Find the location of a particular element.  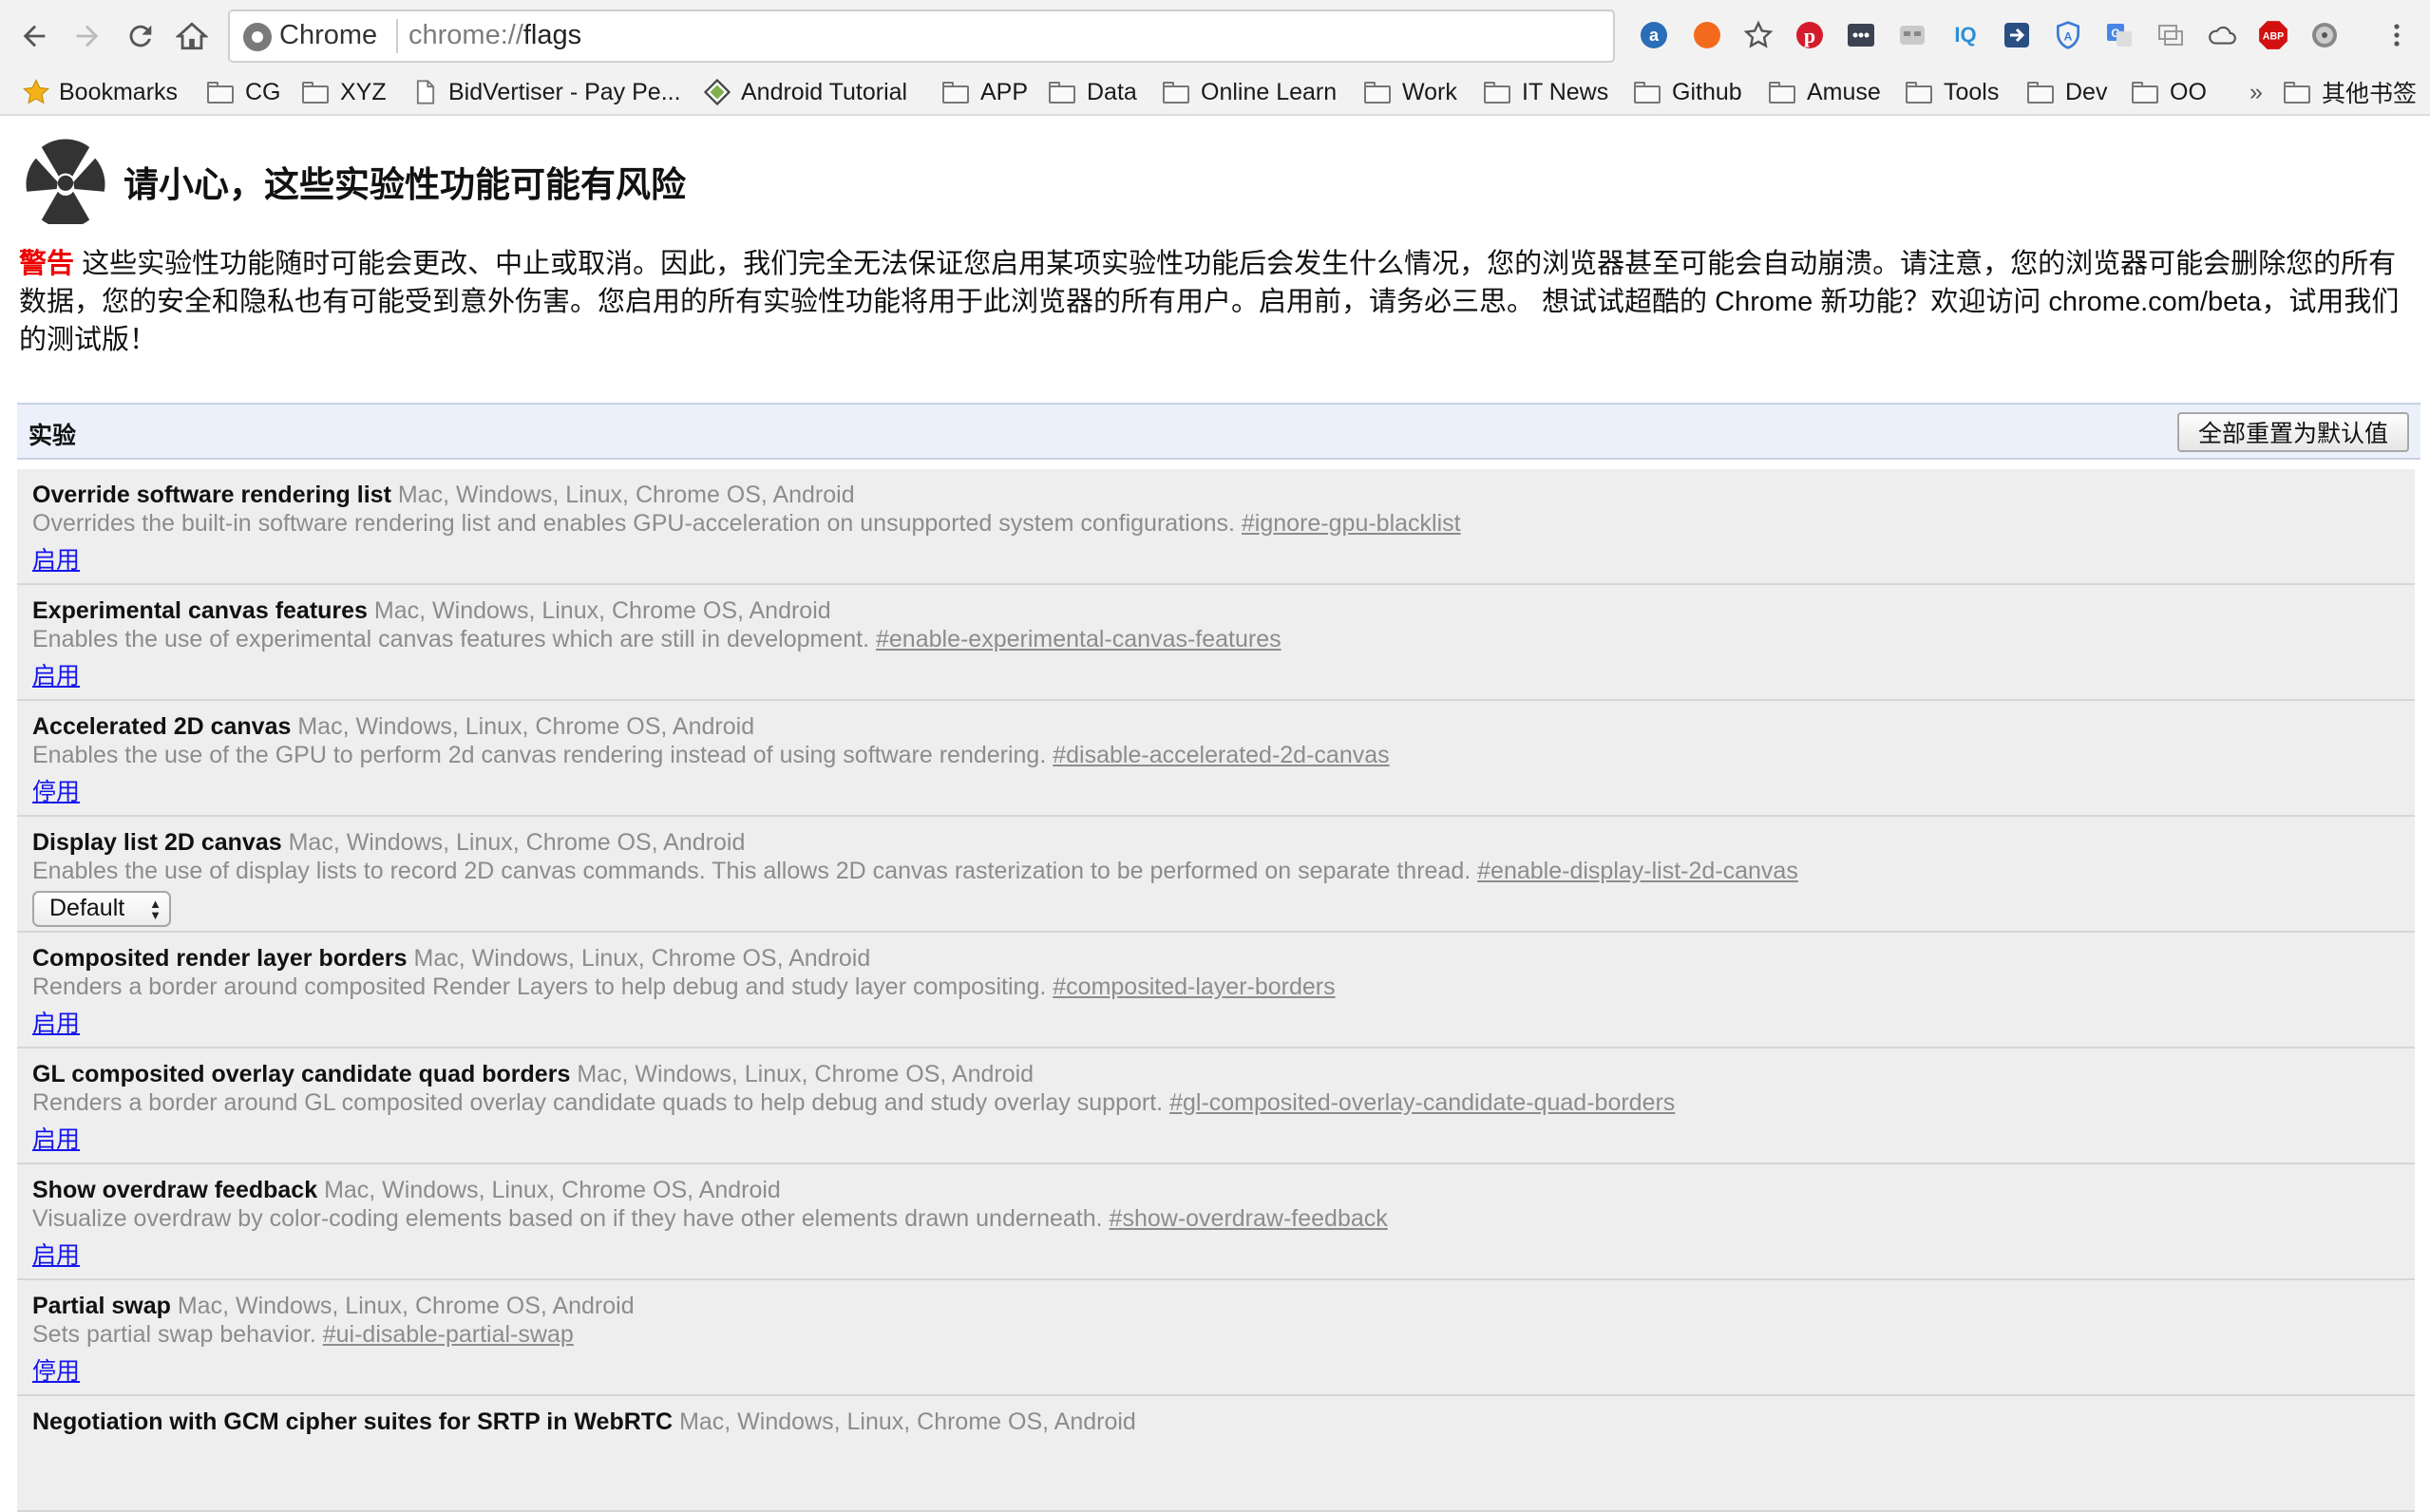

experiments-header: 实验 全部重置为默认值 is located at coordinates (1219, 431).